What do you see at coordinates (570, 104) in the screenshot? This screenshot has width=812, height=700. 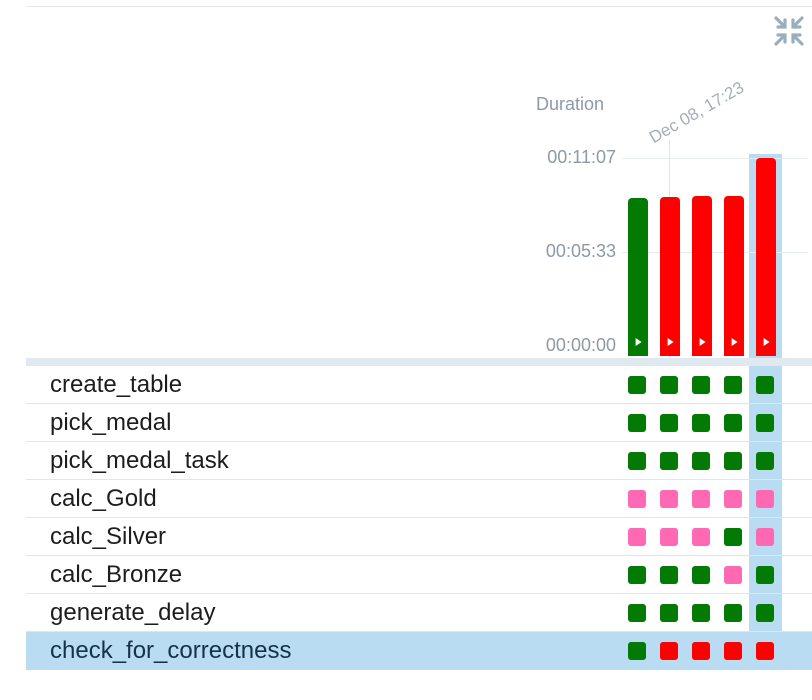 I see `duration-axis-label: Duration` at bounding box center [570, 104].